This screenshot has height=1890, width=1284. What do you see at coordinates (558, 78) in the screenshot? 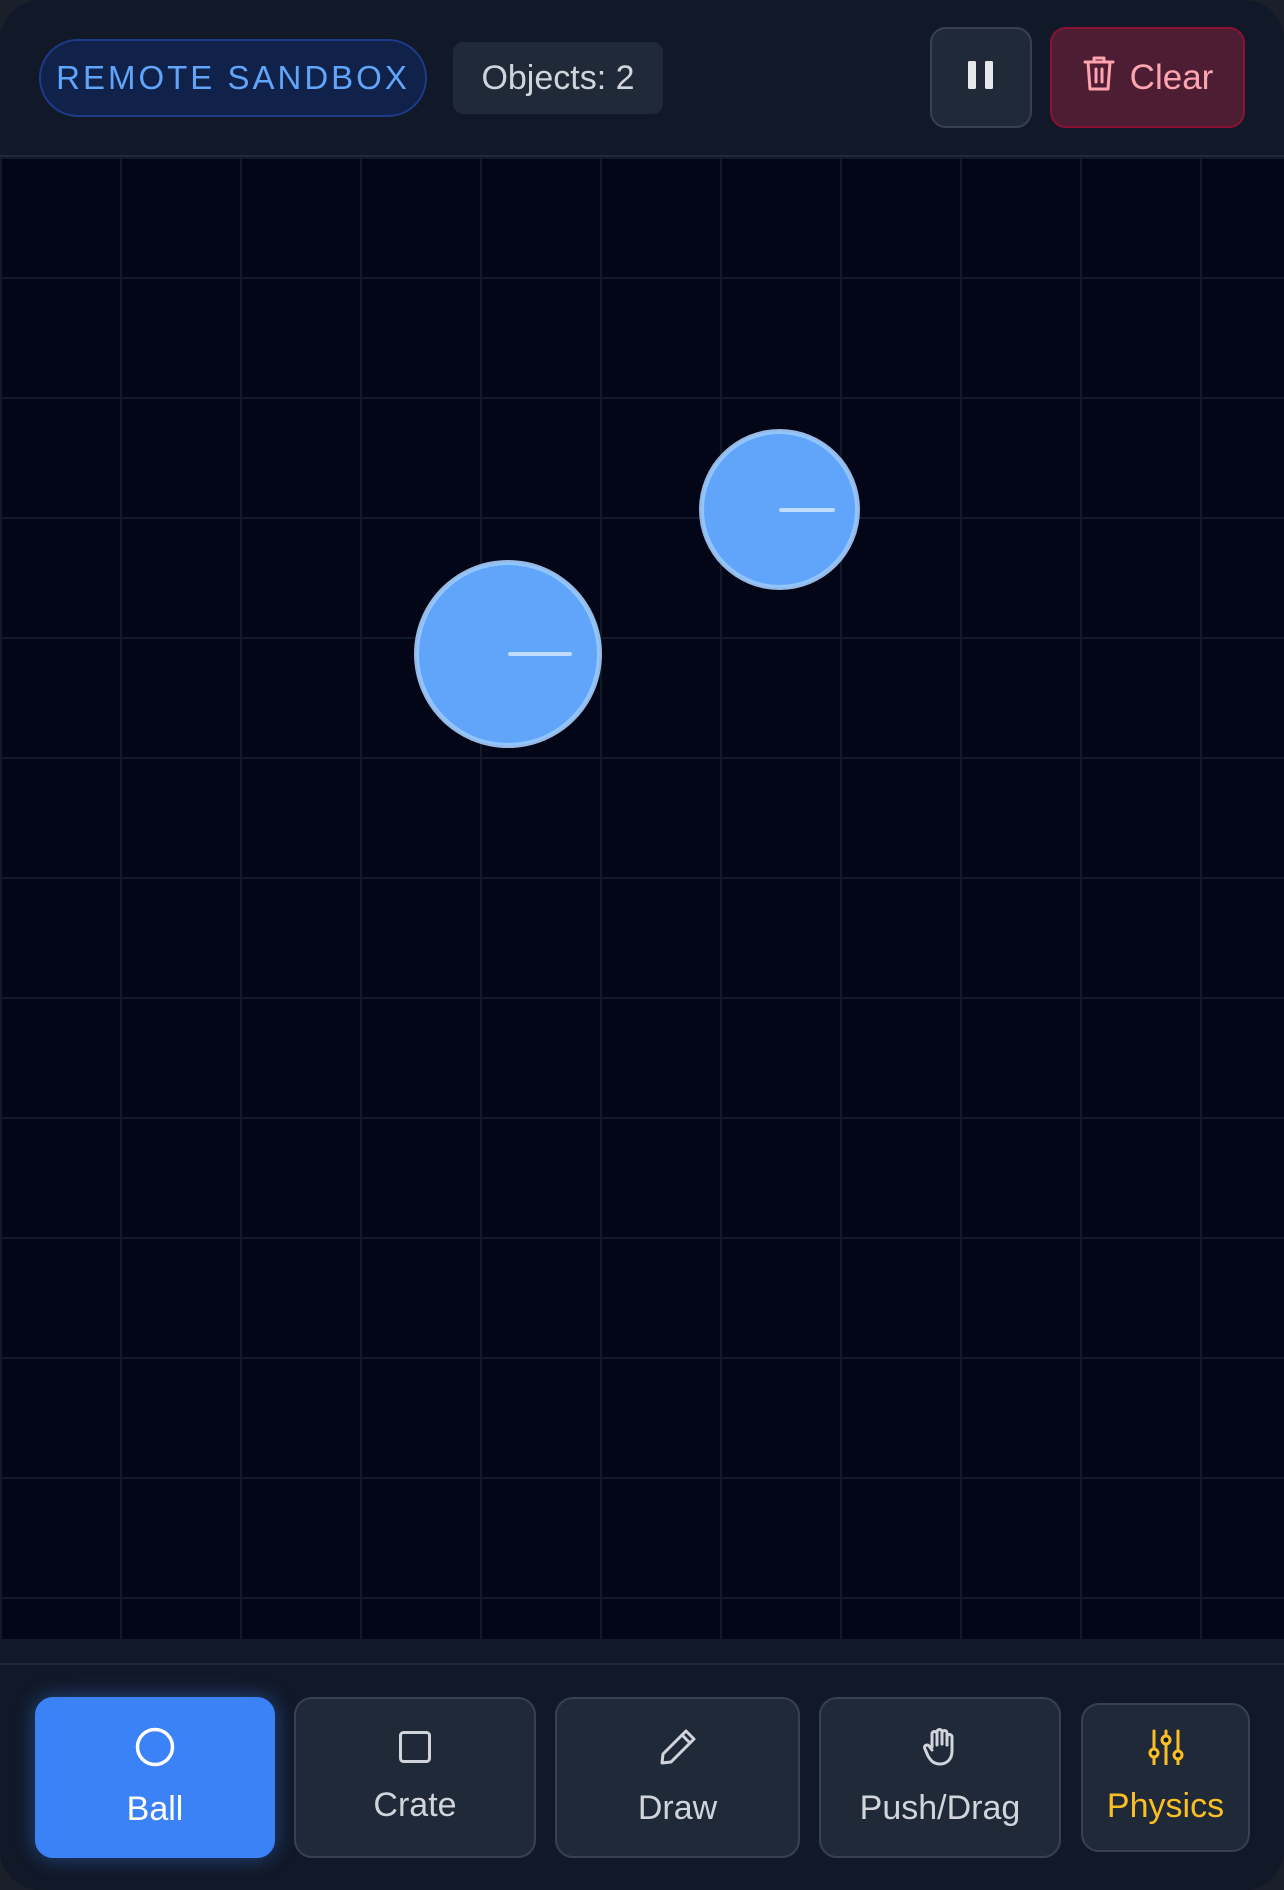
I see `objects-counter: Objects: 2` at bounding box center [558, 78].